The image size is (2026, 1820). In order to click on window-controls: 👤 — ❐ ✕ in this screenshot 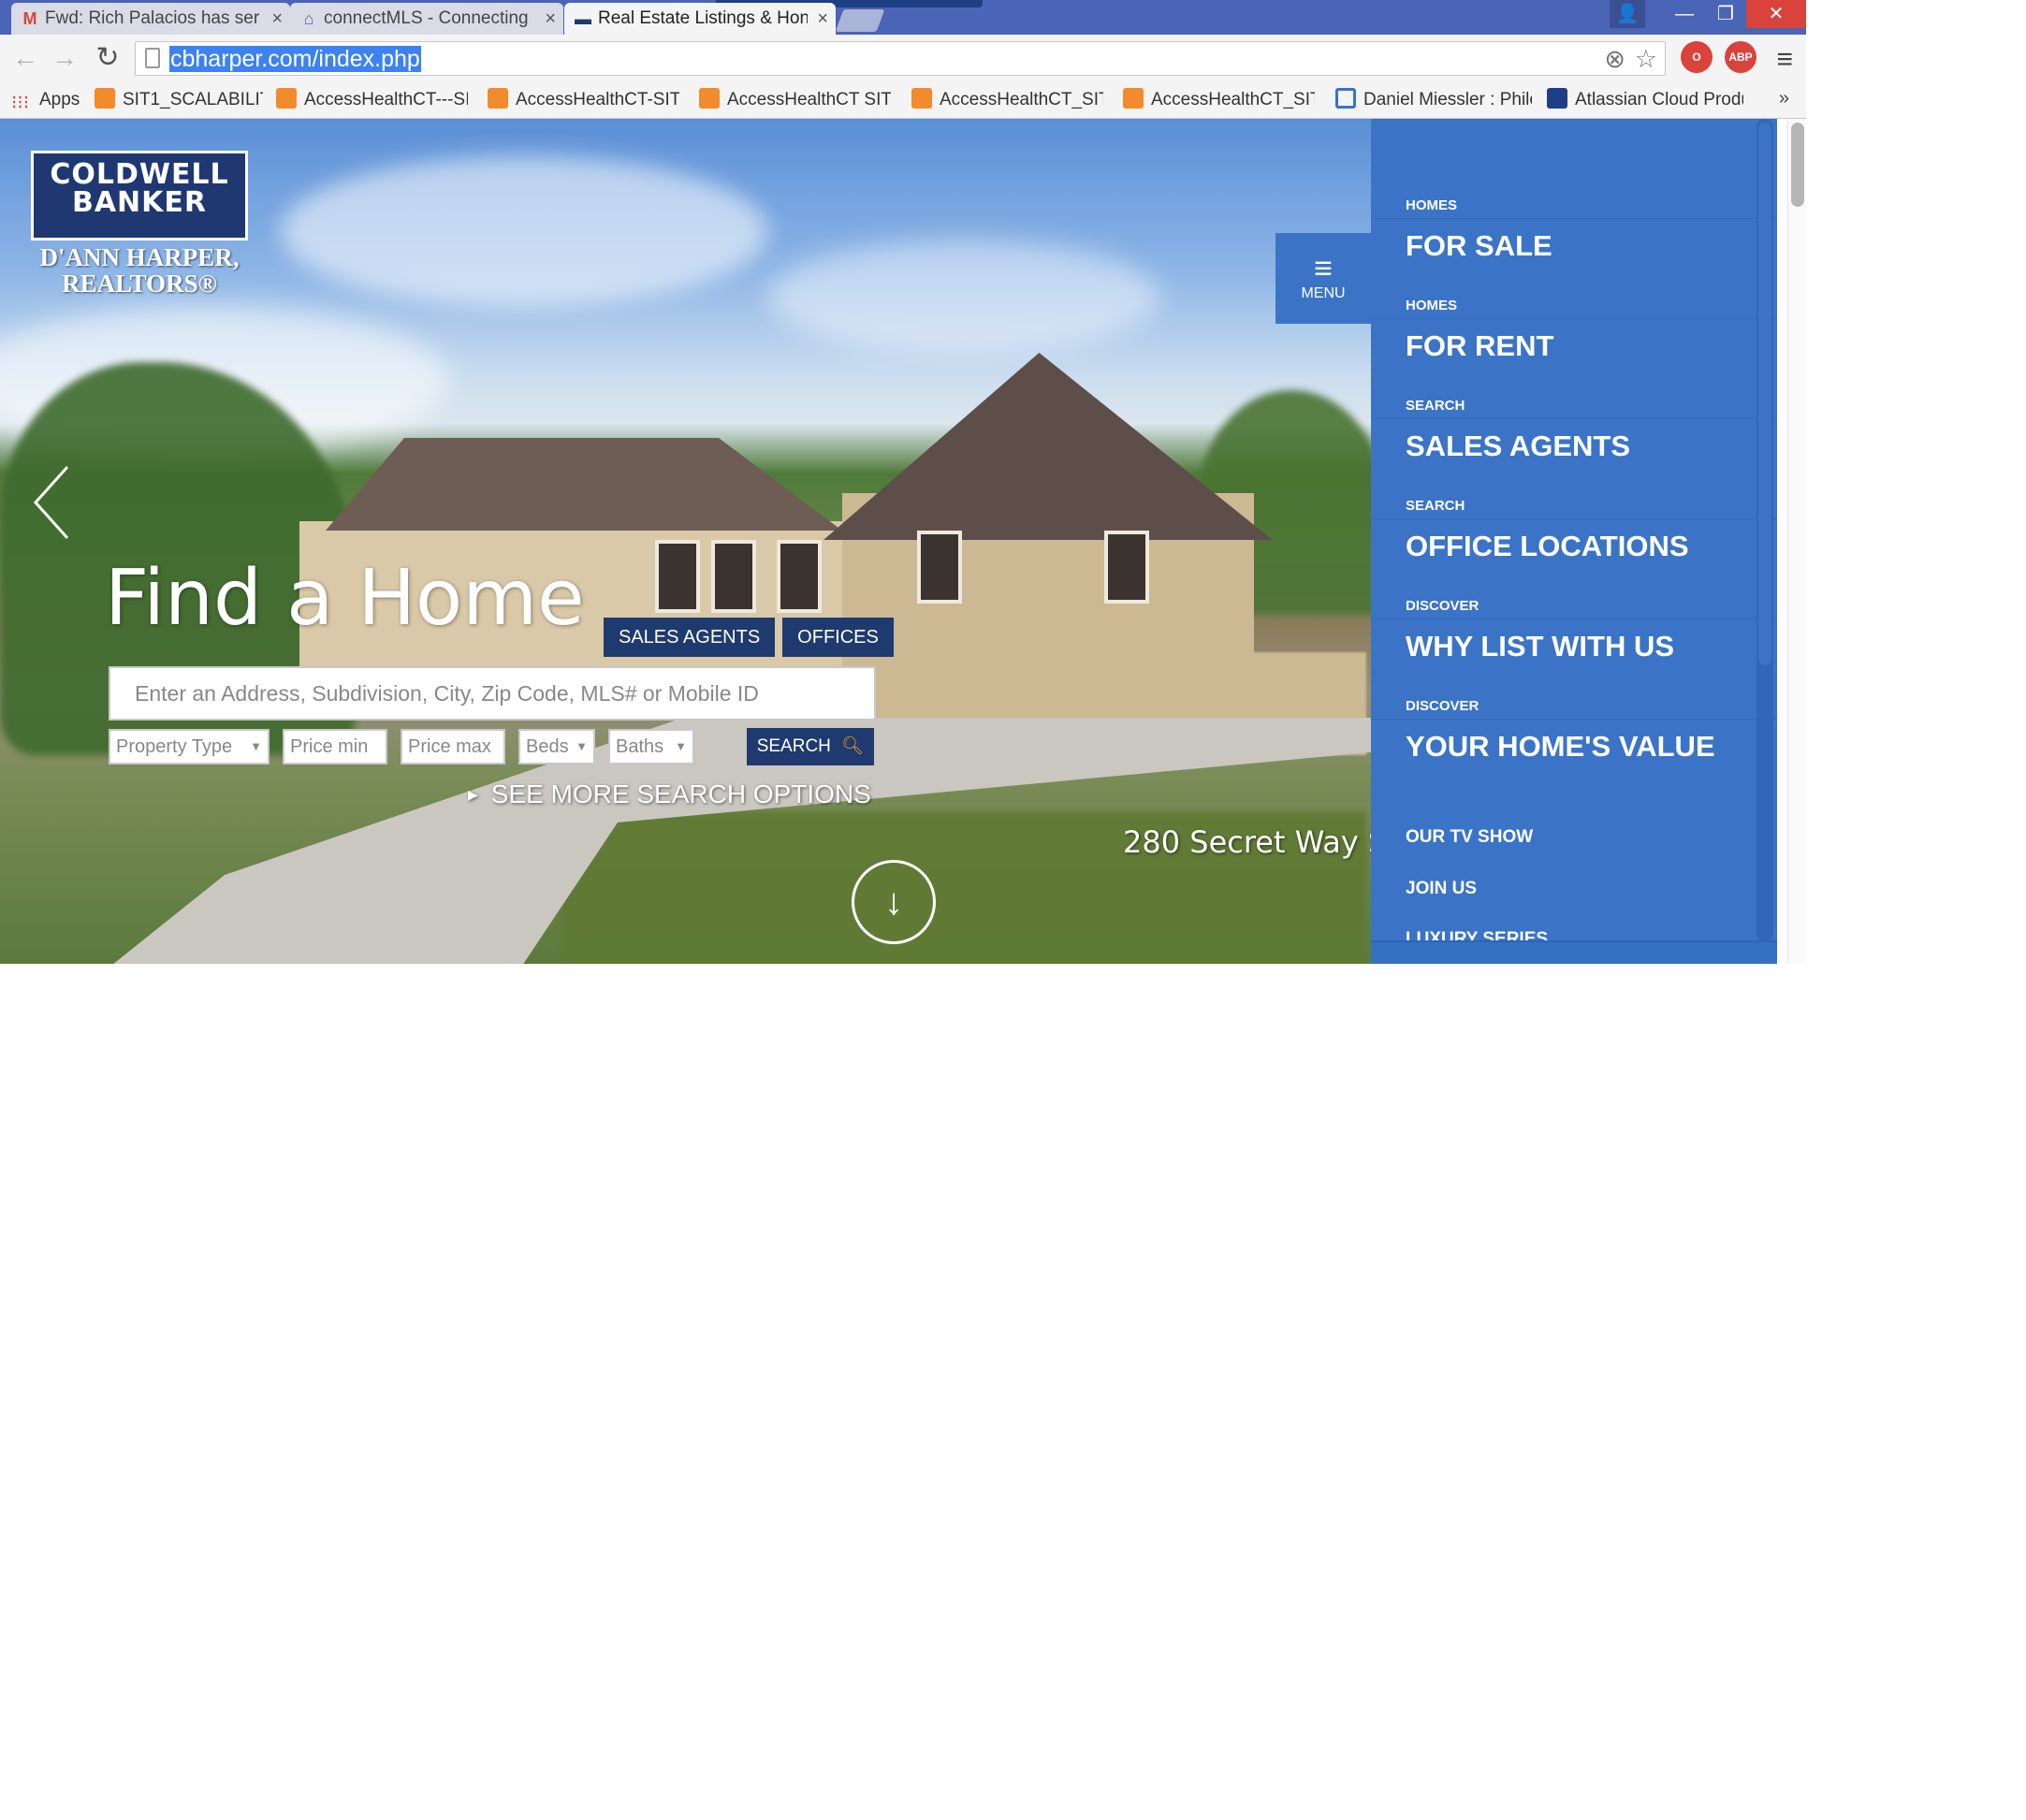, I will do `click(1708, 14)`.